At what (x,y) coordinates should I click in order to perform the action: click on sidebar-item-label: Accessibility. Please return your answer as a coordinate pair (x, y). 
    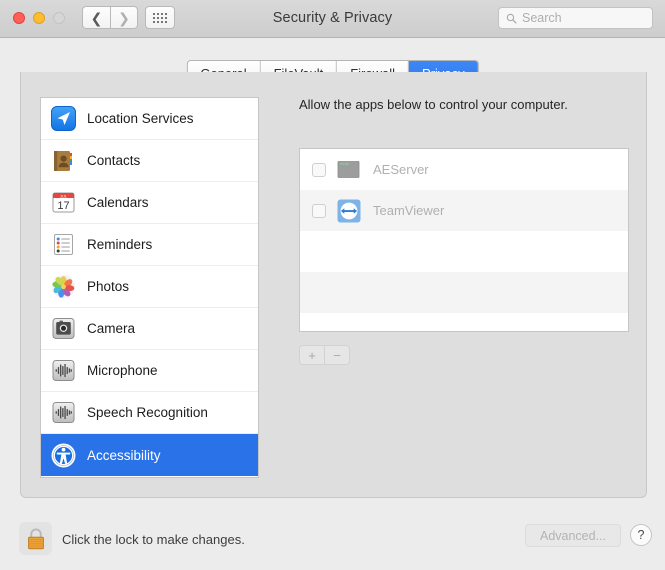
    Looking at the image, I should click on (124, 455).